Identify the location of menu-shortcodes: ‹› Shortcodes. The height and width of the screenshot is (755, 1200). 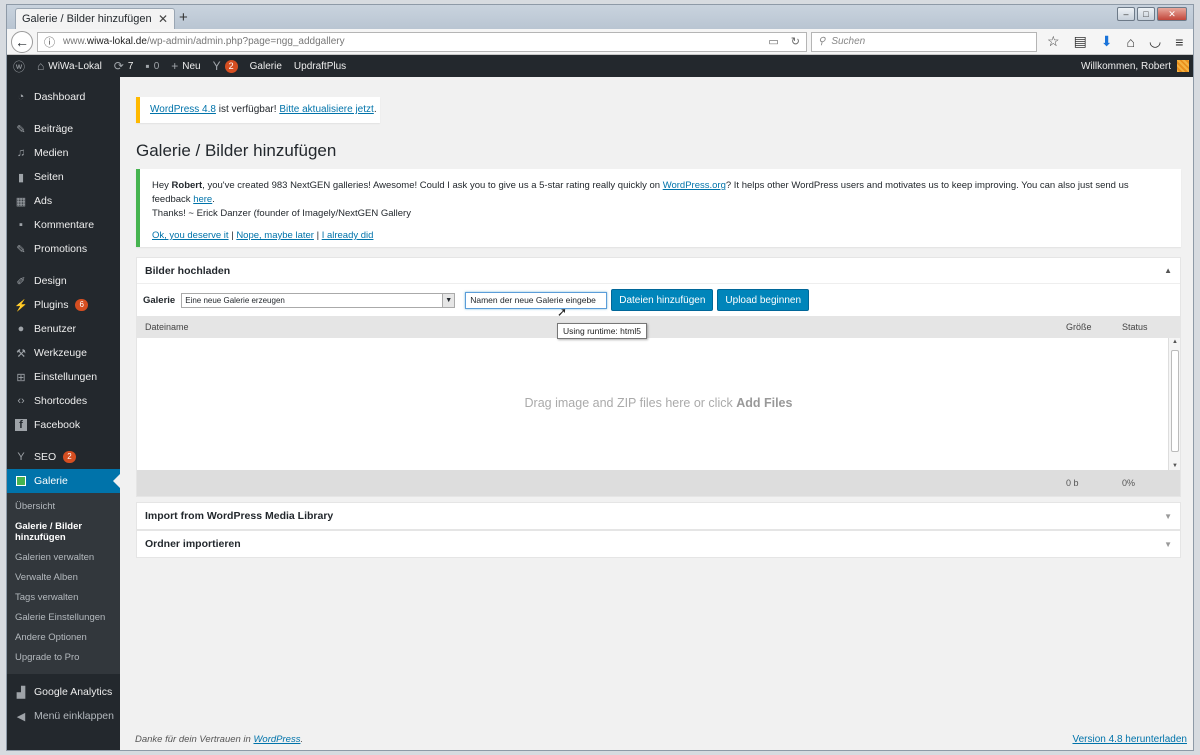
(63, 401).